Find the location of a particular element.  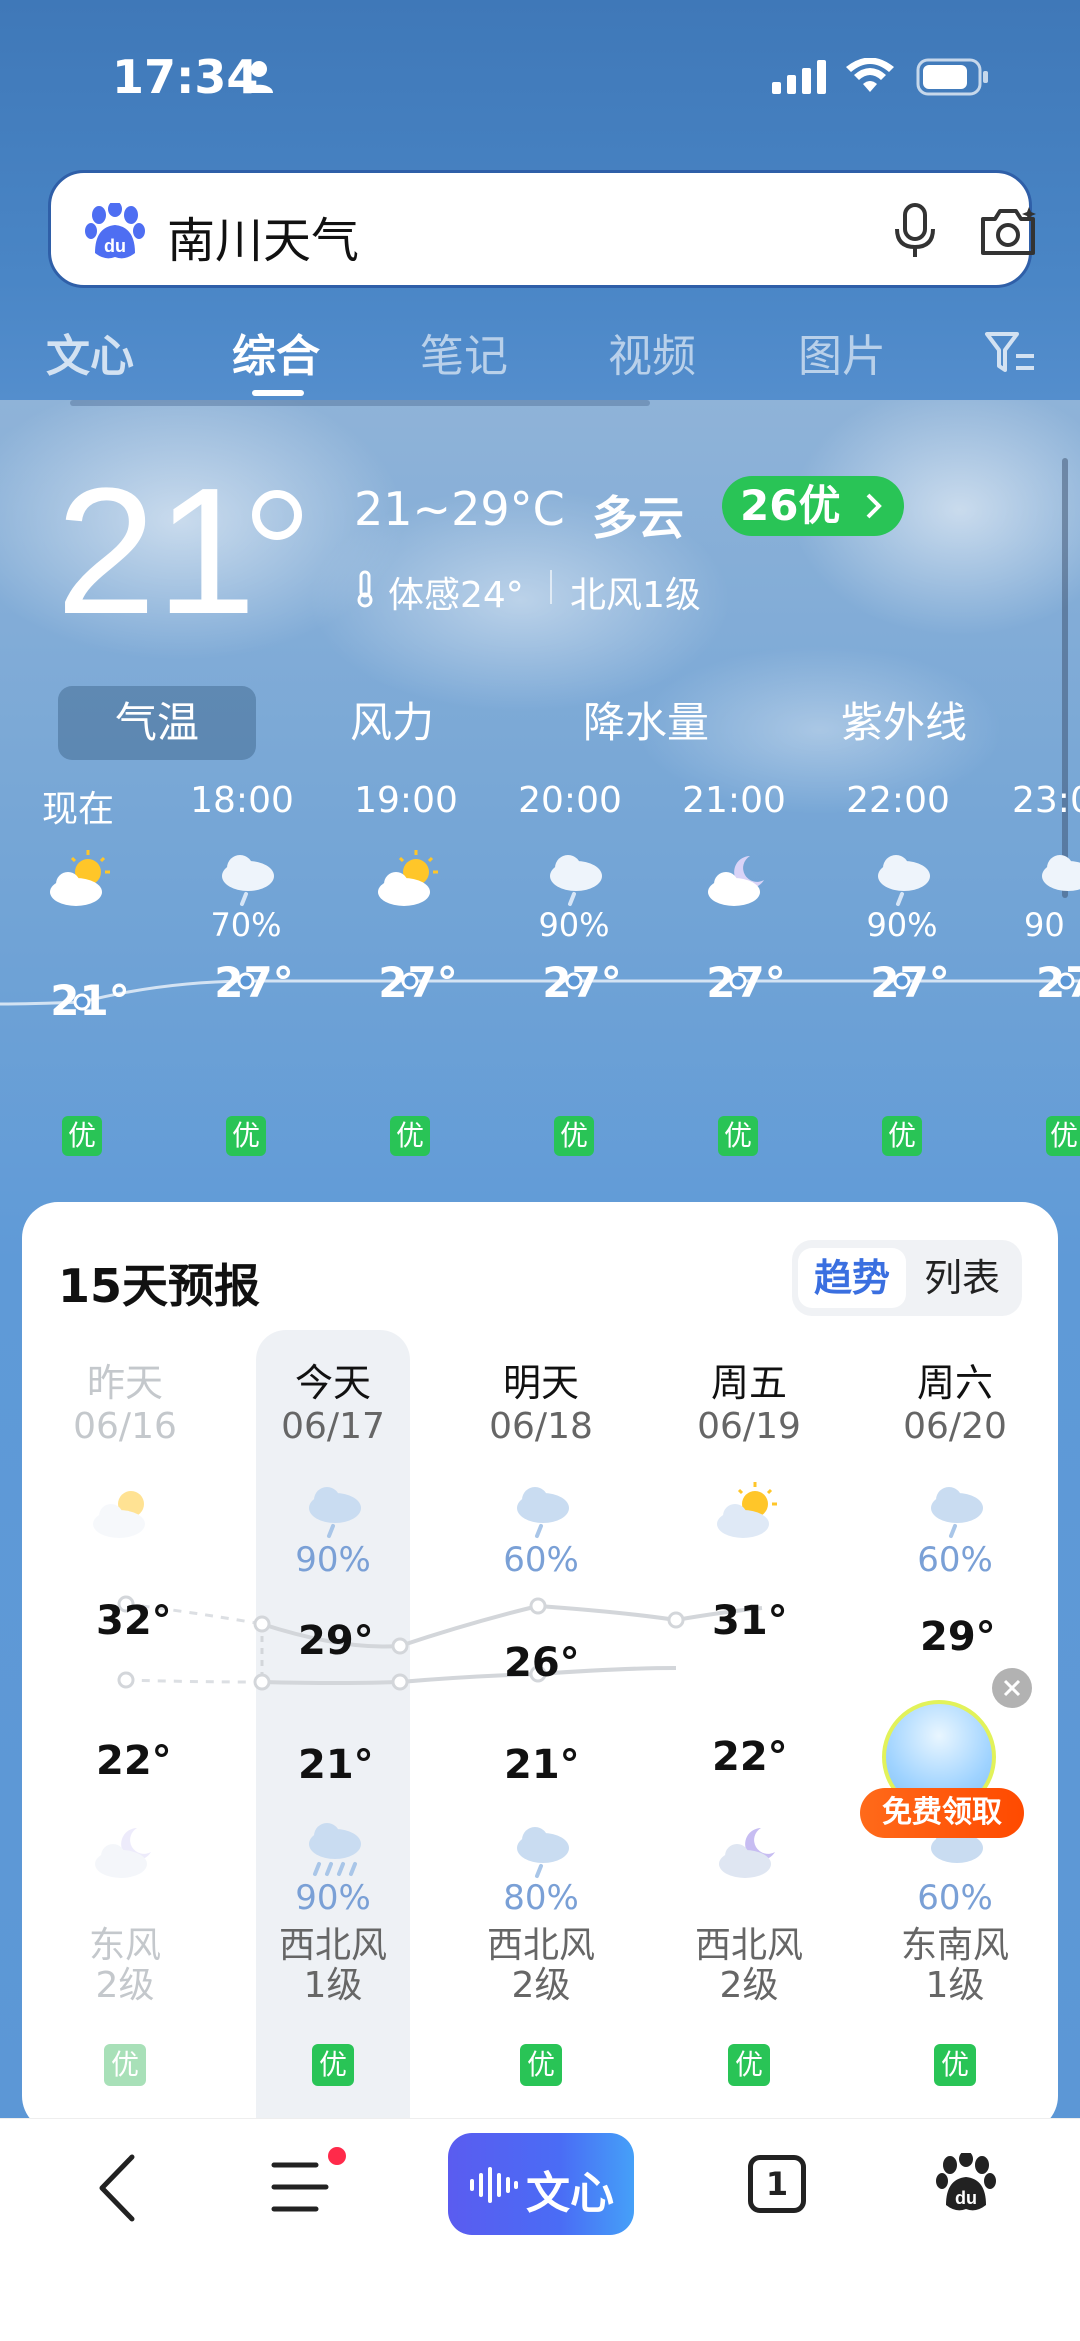

day-high-temp: 31° is located at coordinates (750, 1621).